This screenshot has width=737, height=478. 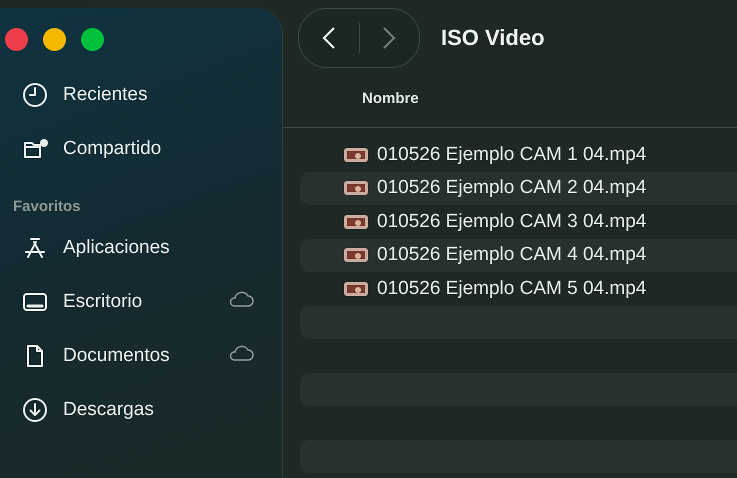 What do you see at coordinates (47, 207) in the screenshot?
I see `section-title: Favoritos` at bounding box center [47, 207].